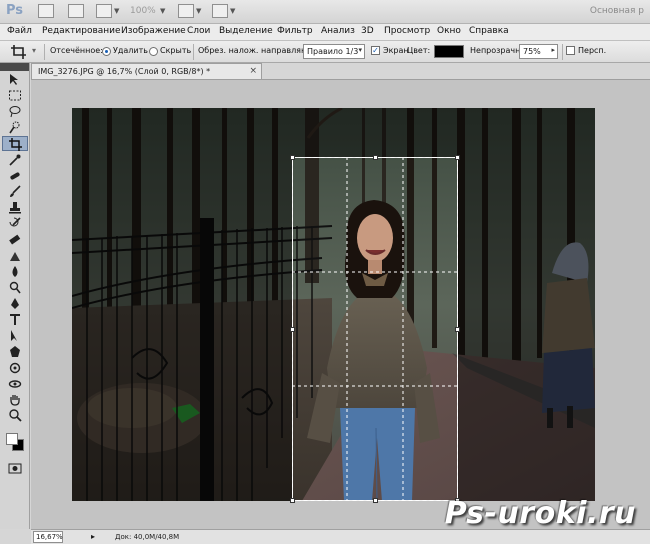 Image resolution: width=650 pixels, height=544 pixels. Describe the element at coordinates (15, 287) in the screenshot. I see `dodge-tool-icon` at that location.